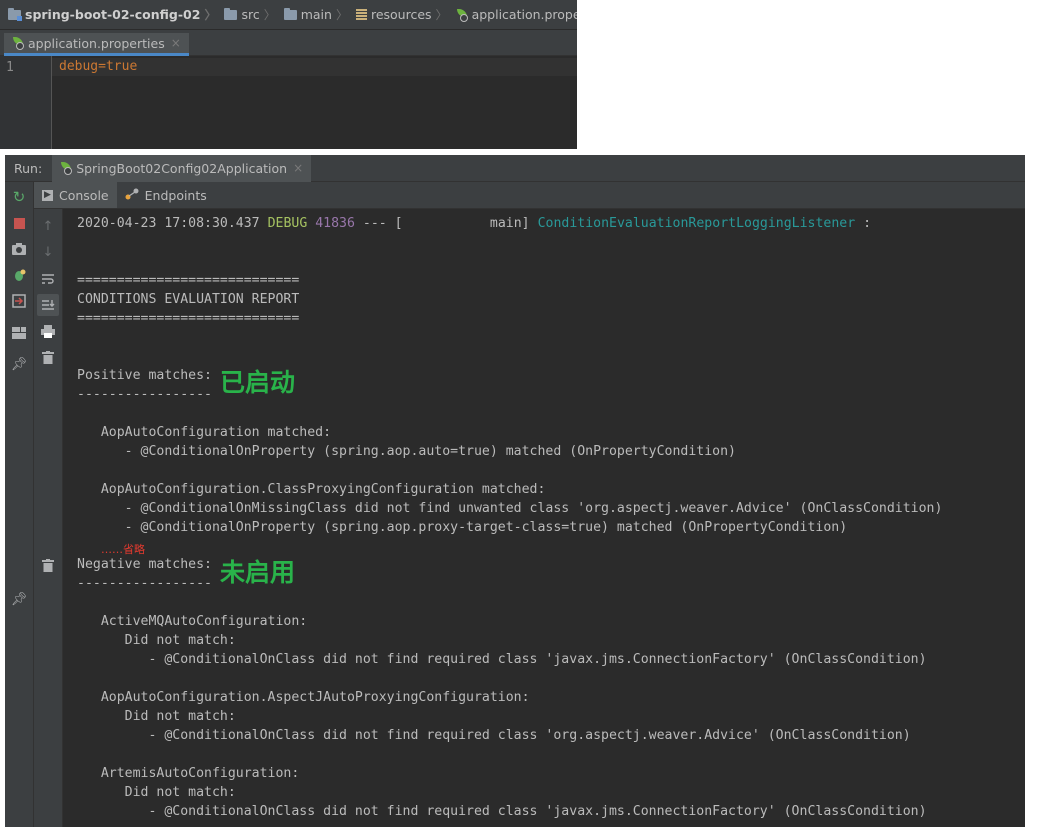 The width and height of the screenshot is (1038, 833). I want to click on breadcrumb-label: main, so click(316, 14).